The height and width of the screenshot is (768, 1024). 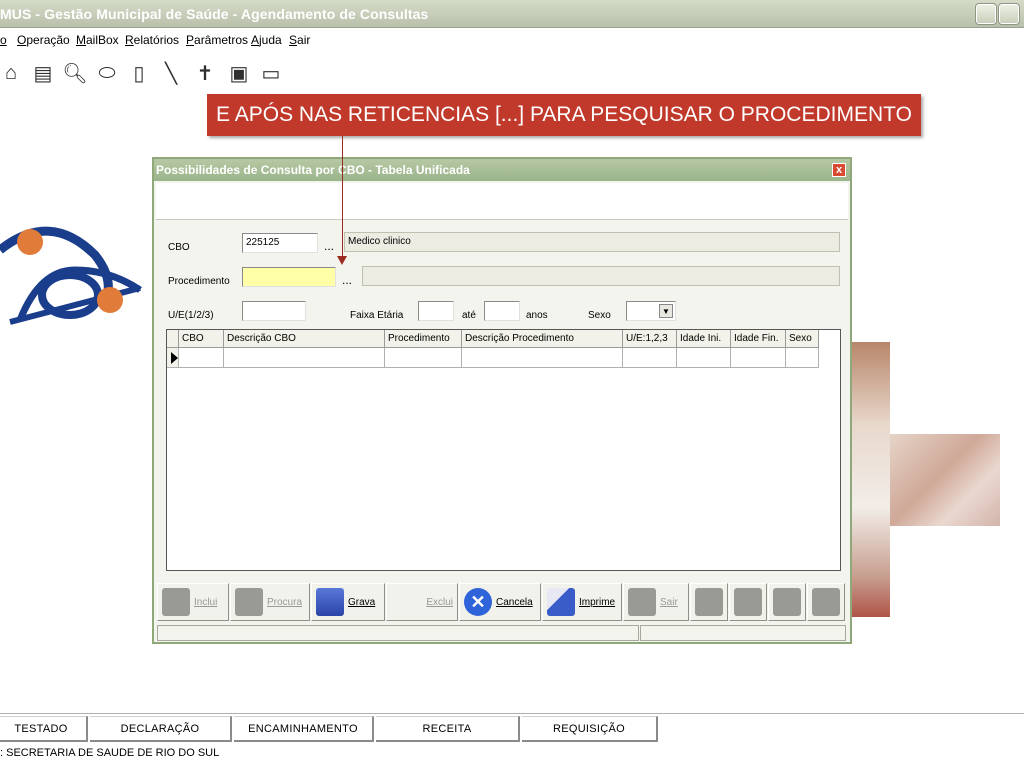 I want to click on callout-arrow-head, so click(x=342, y=260).